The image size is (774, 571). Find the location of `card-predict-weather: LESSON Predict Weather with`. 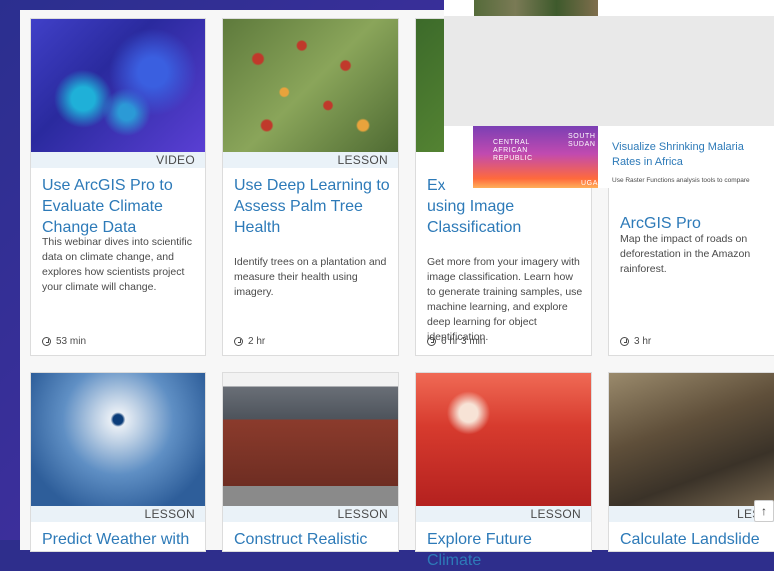

card-predict-weather: LESSON Predict Weather with is located at coordinates (118, 462).